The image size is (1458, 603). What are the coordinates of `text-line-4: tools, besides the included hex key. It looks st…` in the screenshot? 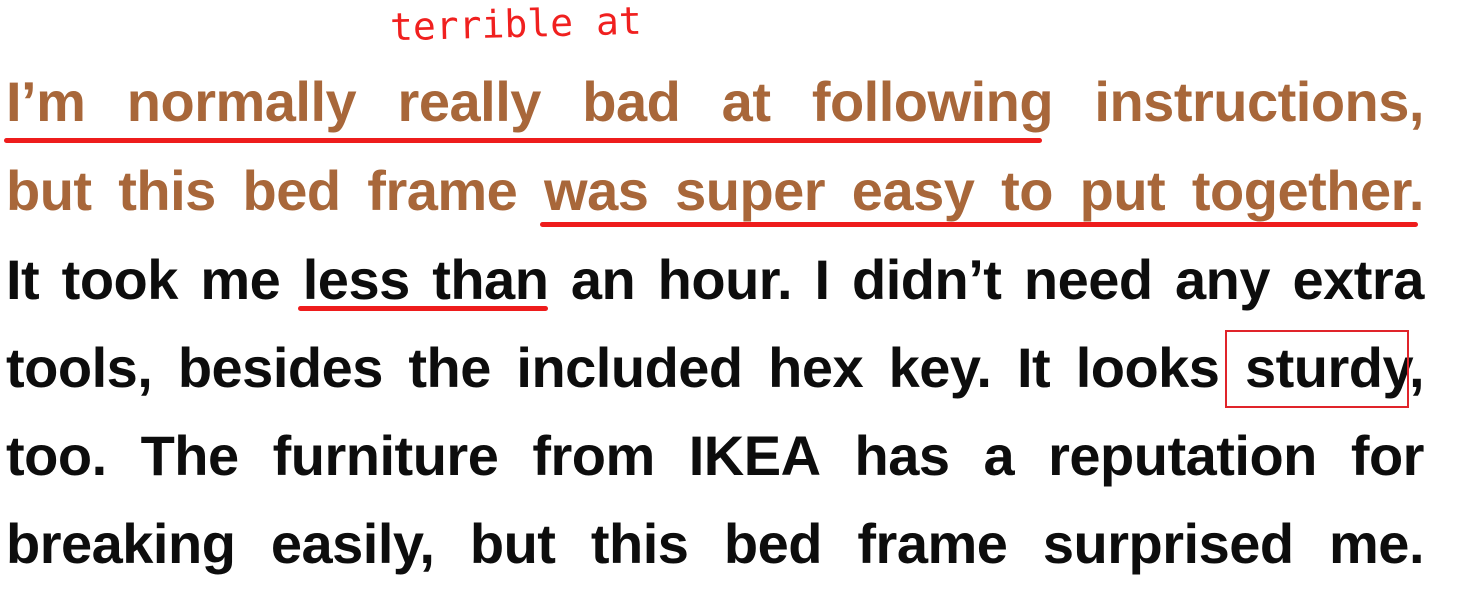 It's located at (715, 367).